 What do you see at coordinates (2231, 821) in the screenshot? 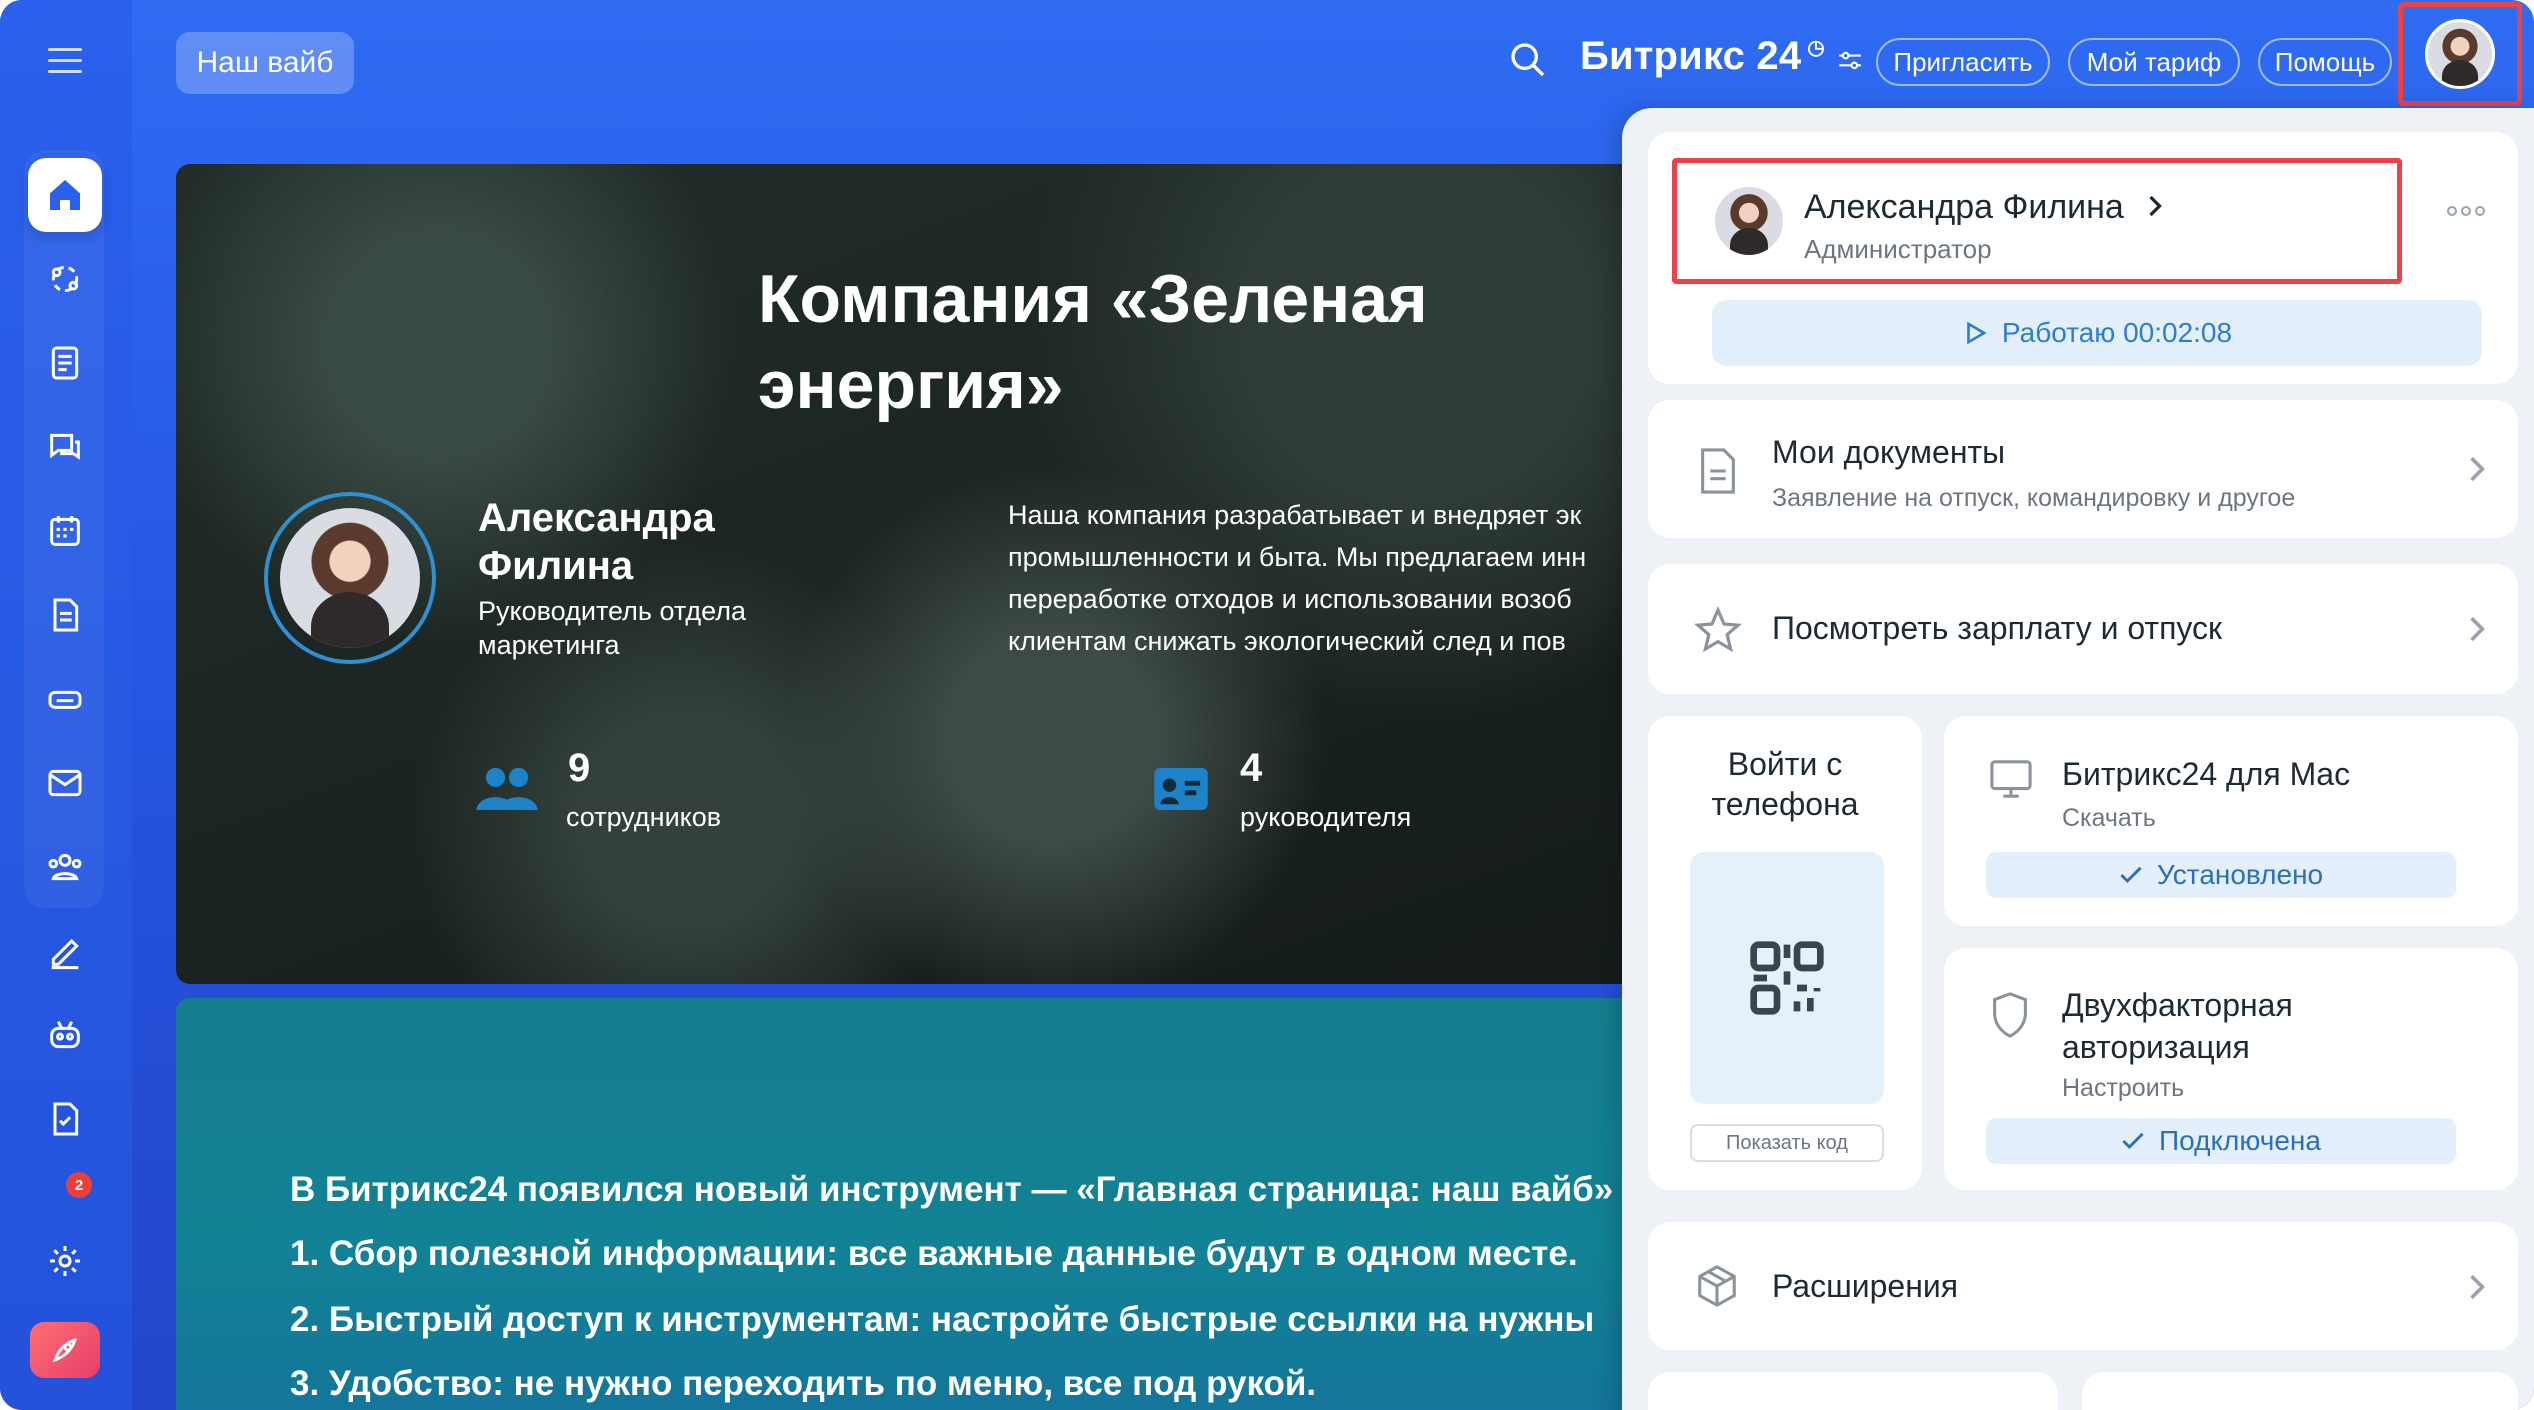
I see `mac-app-card: Битрикс24 для Mac Скачать Установлено` at bounding box center [2231, 821].